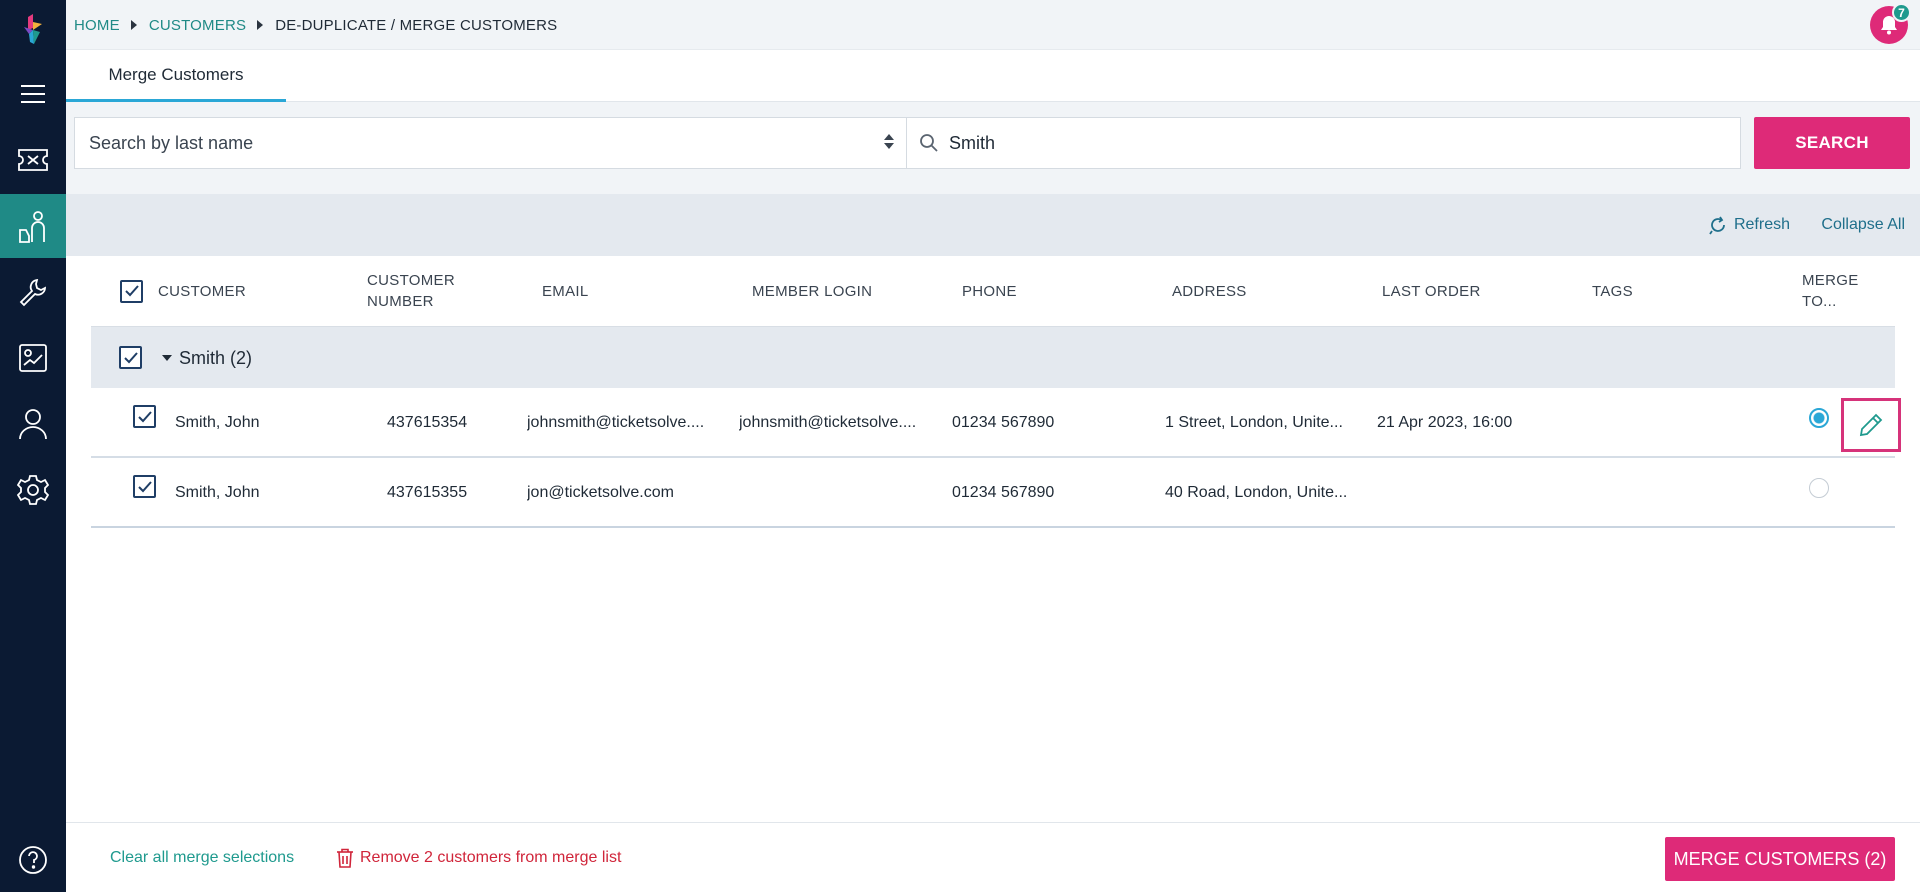 The height and width of the screenshot is (892, 1920). What do you see at coordinates (1431, 291) in the screenshot?
I see `header-last-order: LAST ORDER` at bounding box center [1431, 291].